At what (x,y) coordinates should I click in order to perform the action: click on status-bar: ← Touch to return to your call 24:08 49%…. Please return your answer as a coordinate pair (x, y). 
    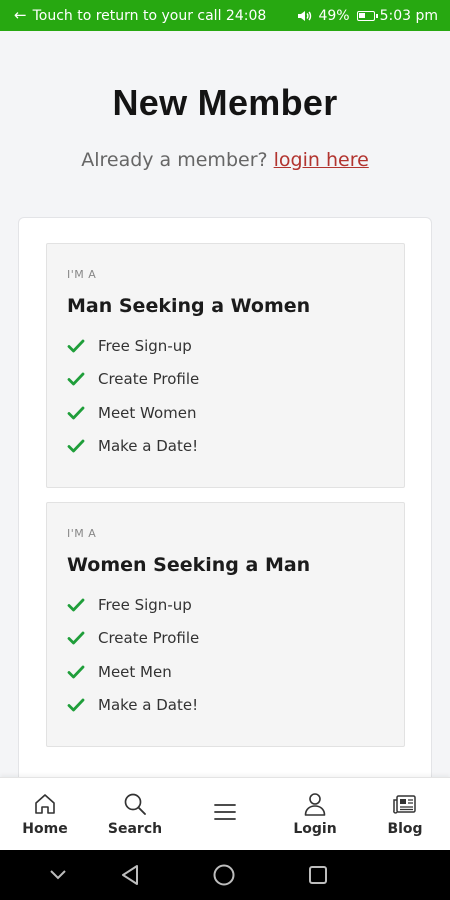
    Looking at the image, I should click on (225, 15).